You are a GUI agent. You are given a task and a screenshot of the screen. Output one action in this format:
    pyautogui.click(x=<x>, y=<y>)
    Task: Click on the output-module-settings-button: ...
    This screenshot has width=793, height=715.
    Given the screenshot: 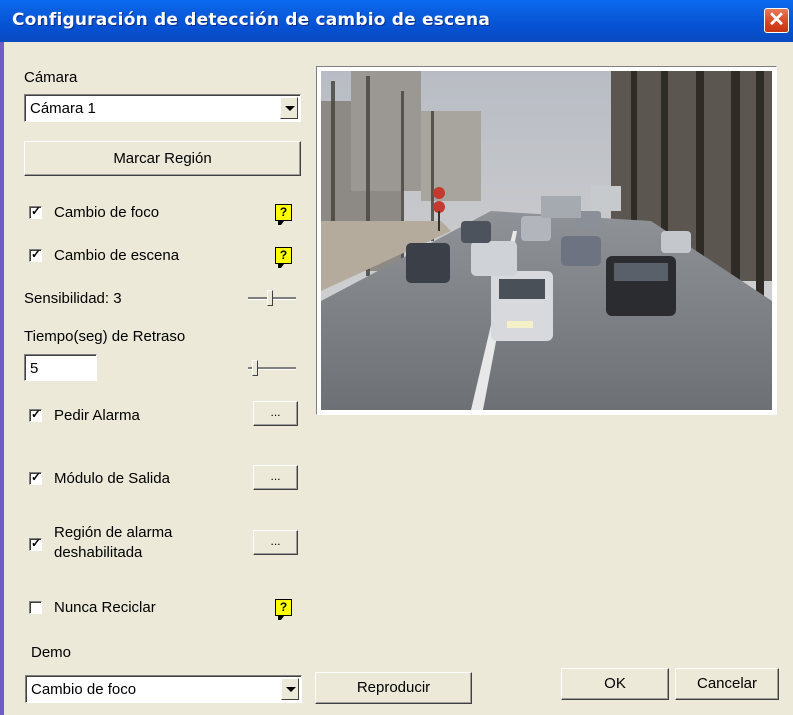 What is the action you would take?
    pyautogui.click(x=275, y=477)
    